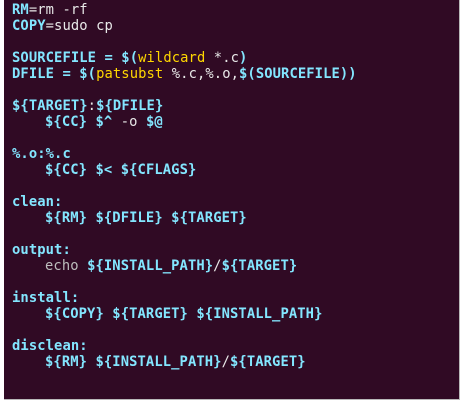  I want to click on code-token-variable: ${COPY}, so click(74, 314).